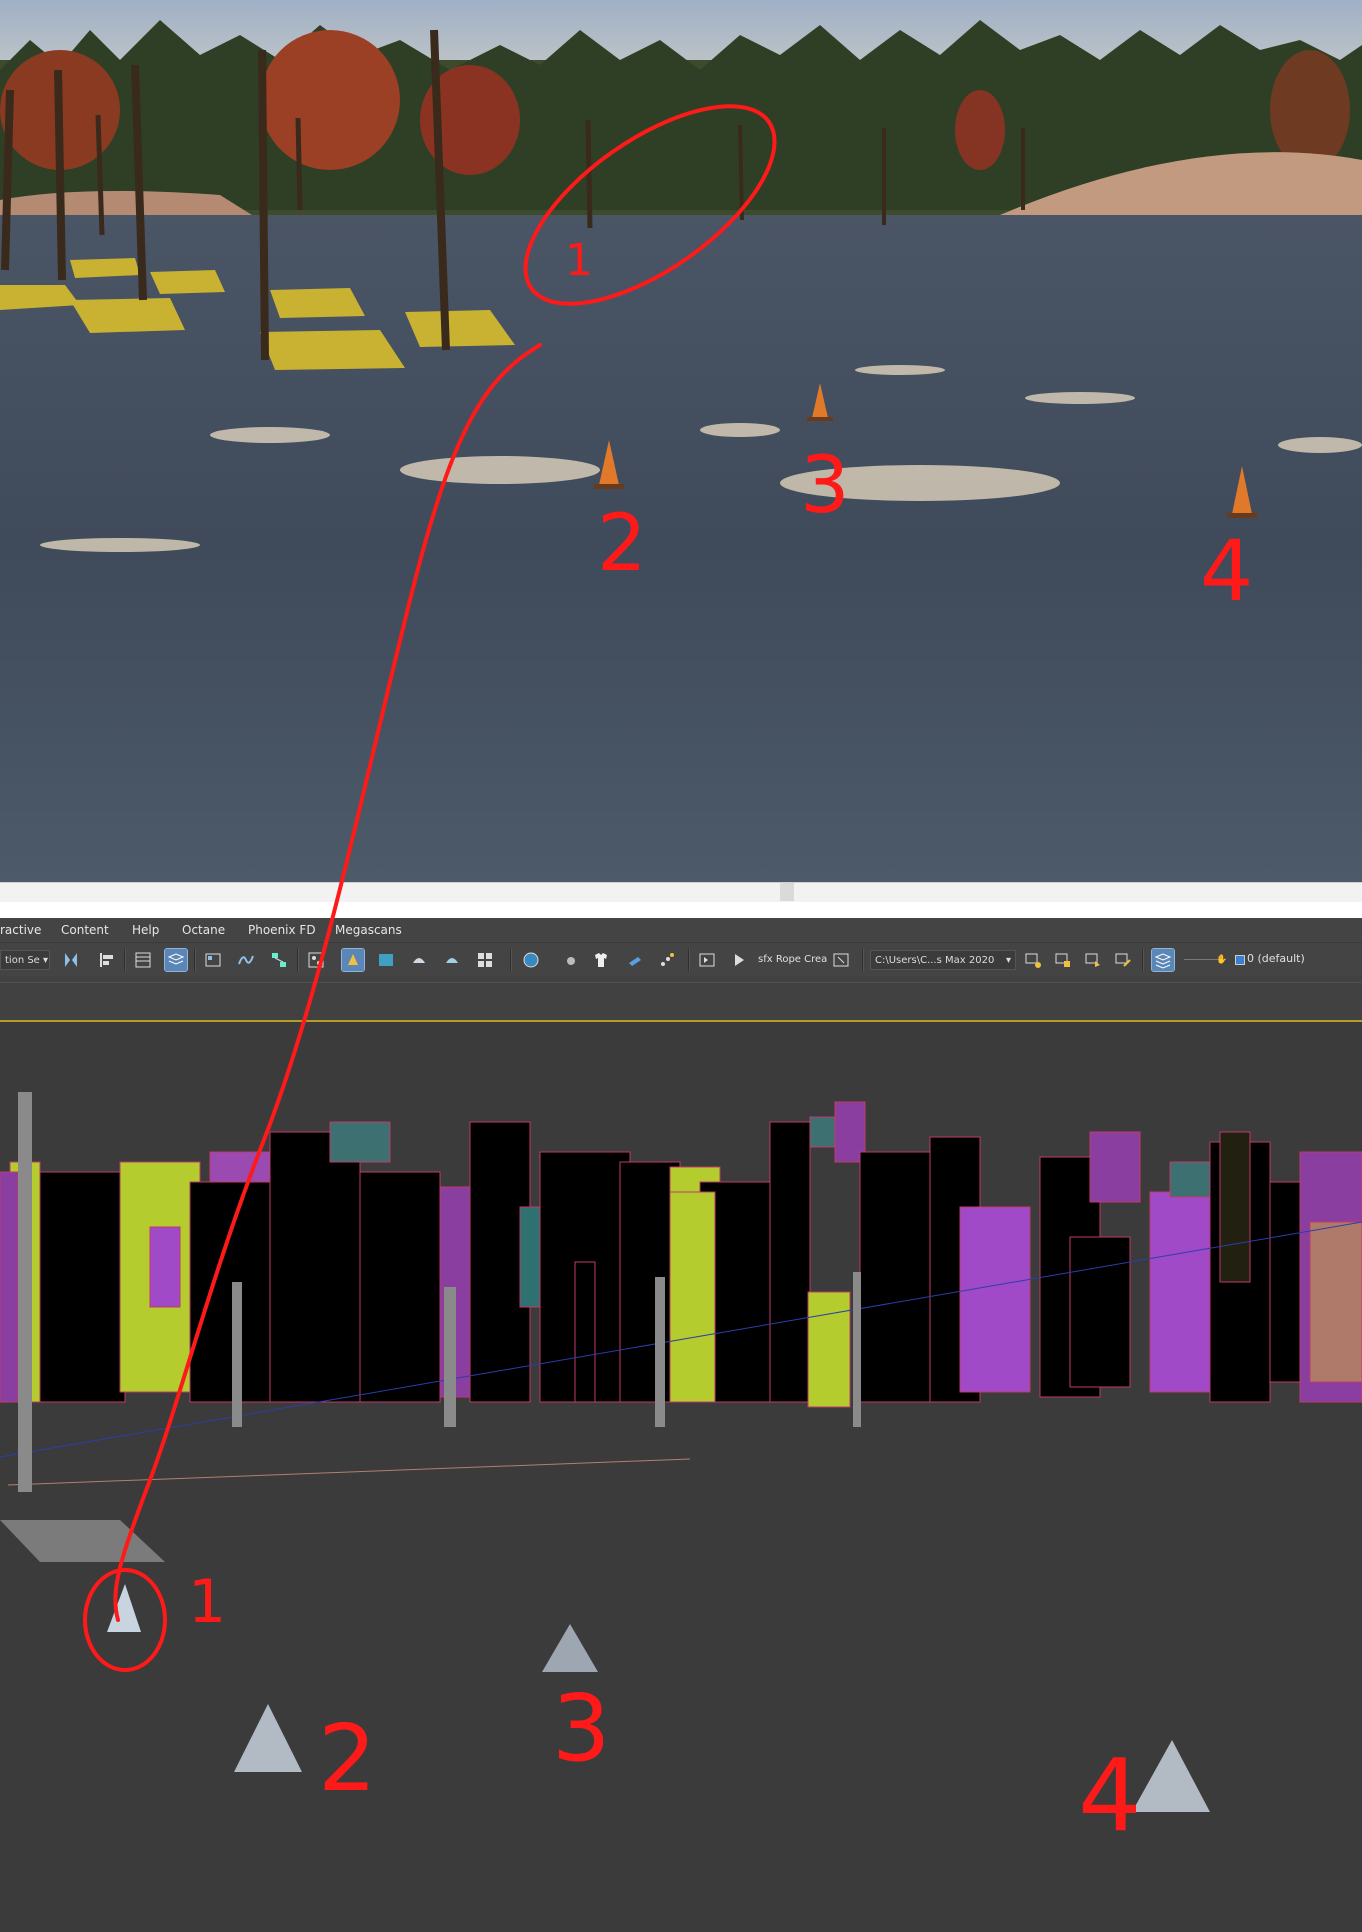 This screenshot has width=1362, height=1932. Describe the element at coordinates (1221, 960) in the screenshot. I see `freeze-icon: ✋` at that location.